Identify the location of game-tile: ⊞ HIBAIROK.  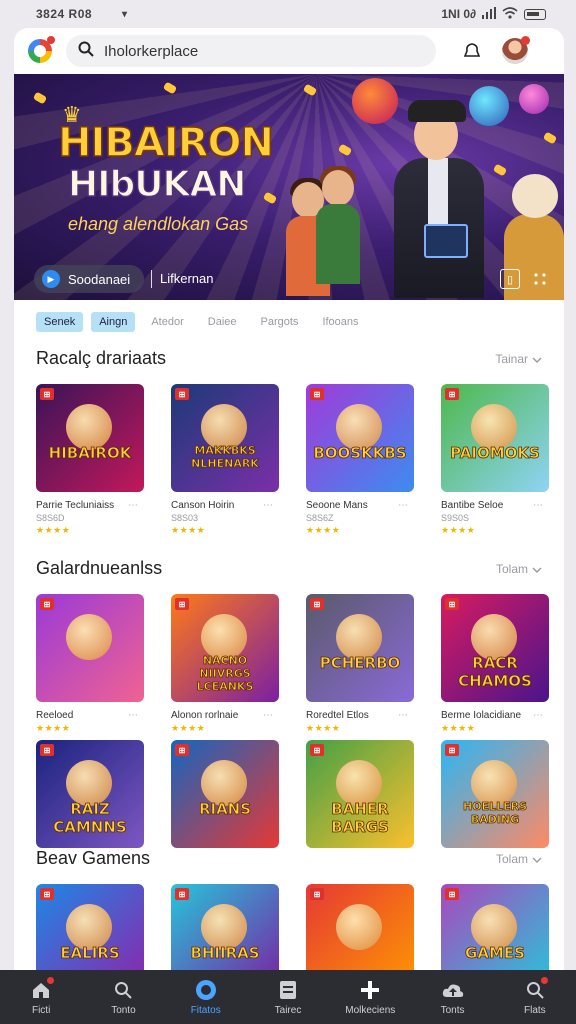
(90, 438).